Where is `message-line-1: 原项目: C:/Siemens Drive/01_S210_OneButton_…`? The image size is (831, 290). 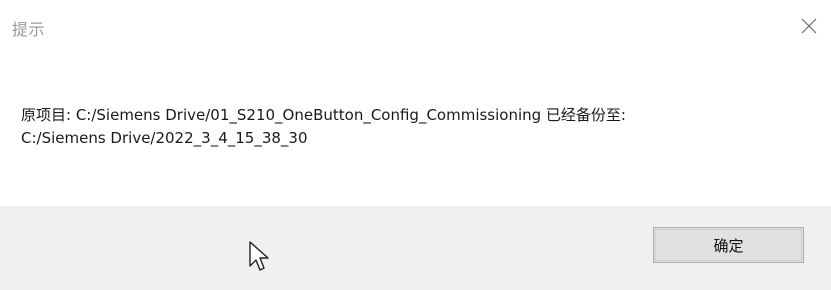 message-line-1: 原项目: C:/Siemens Drive/01_S210_OneButton_… is located at coordinates (323, 115).